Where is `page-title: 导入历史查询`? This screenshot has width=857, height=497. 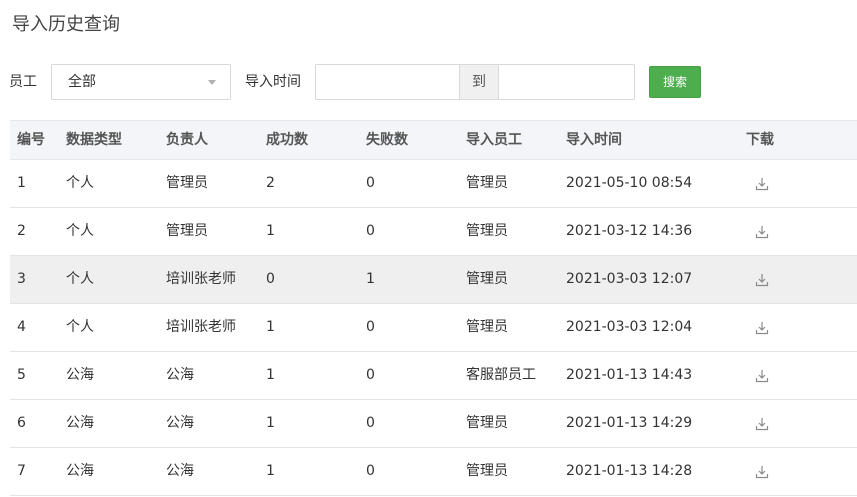 page-title: 导入历史查询 is located at coordinates (66, 24).